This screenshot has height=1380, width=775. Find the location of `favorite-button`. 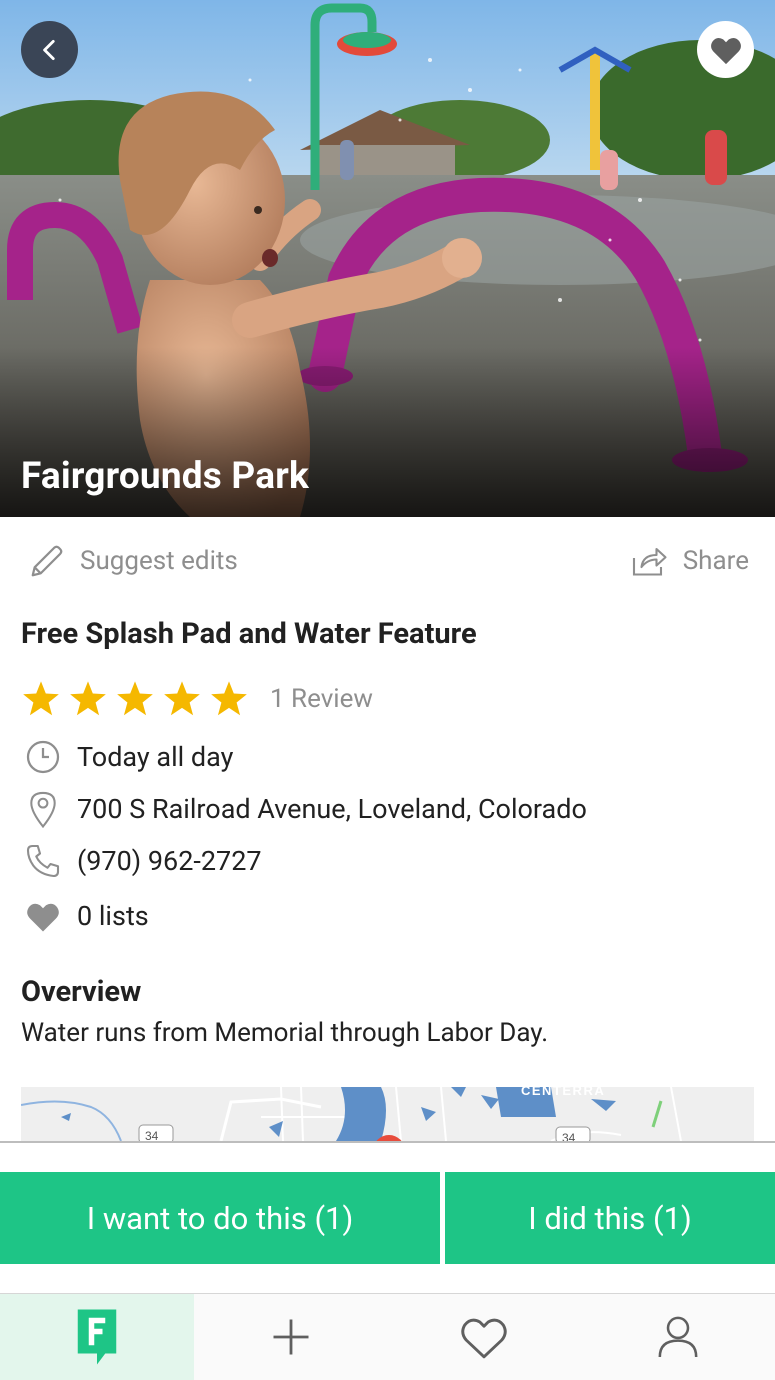

favorite-button is located at coordinates (725, 49).